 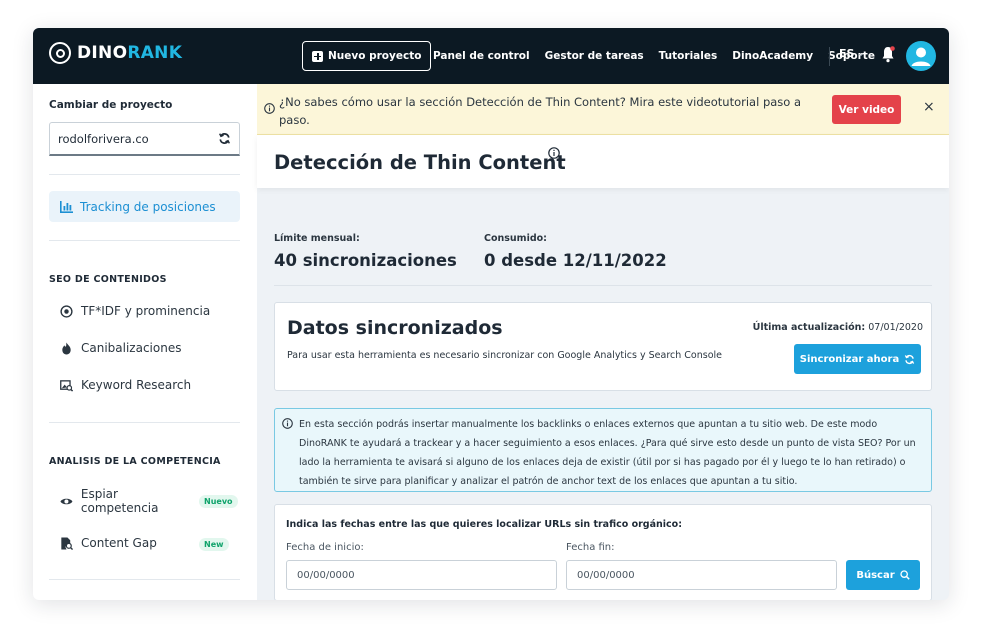 What do you see at coordinates (772, 56) in the screenshot?
I see `nav-dinoacademy: DinoAcademy` at bounding box center [772, 56].